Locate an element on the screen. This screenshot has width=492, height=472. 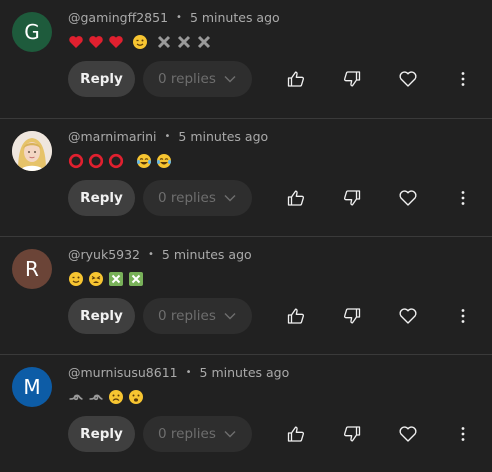
comment-meta: @marnimarini • 5 minutes ago is located at coordinates (168, 136).